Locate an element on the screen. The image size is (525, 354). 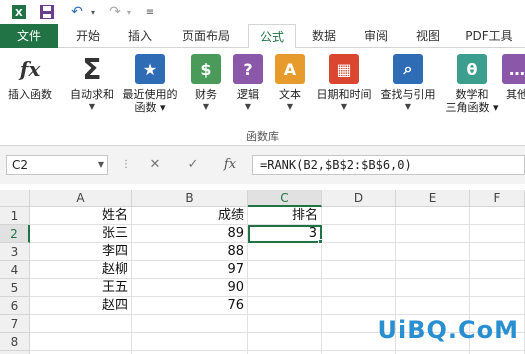
redo-icon: ↷ is located at coordinates (115, 12).